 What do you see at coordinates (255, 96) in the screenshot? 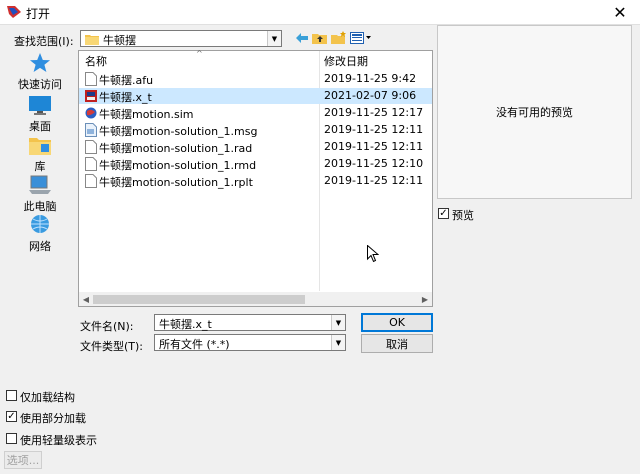
I see `file-row-selected: 牛顿摆.x_t 2021-02-07 9:06` at bounding box center [255, 96].